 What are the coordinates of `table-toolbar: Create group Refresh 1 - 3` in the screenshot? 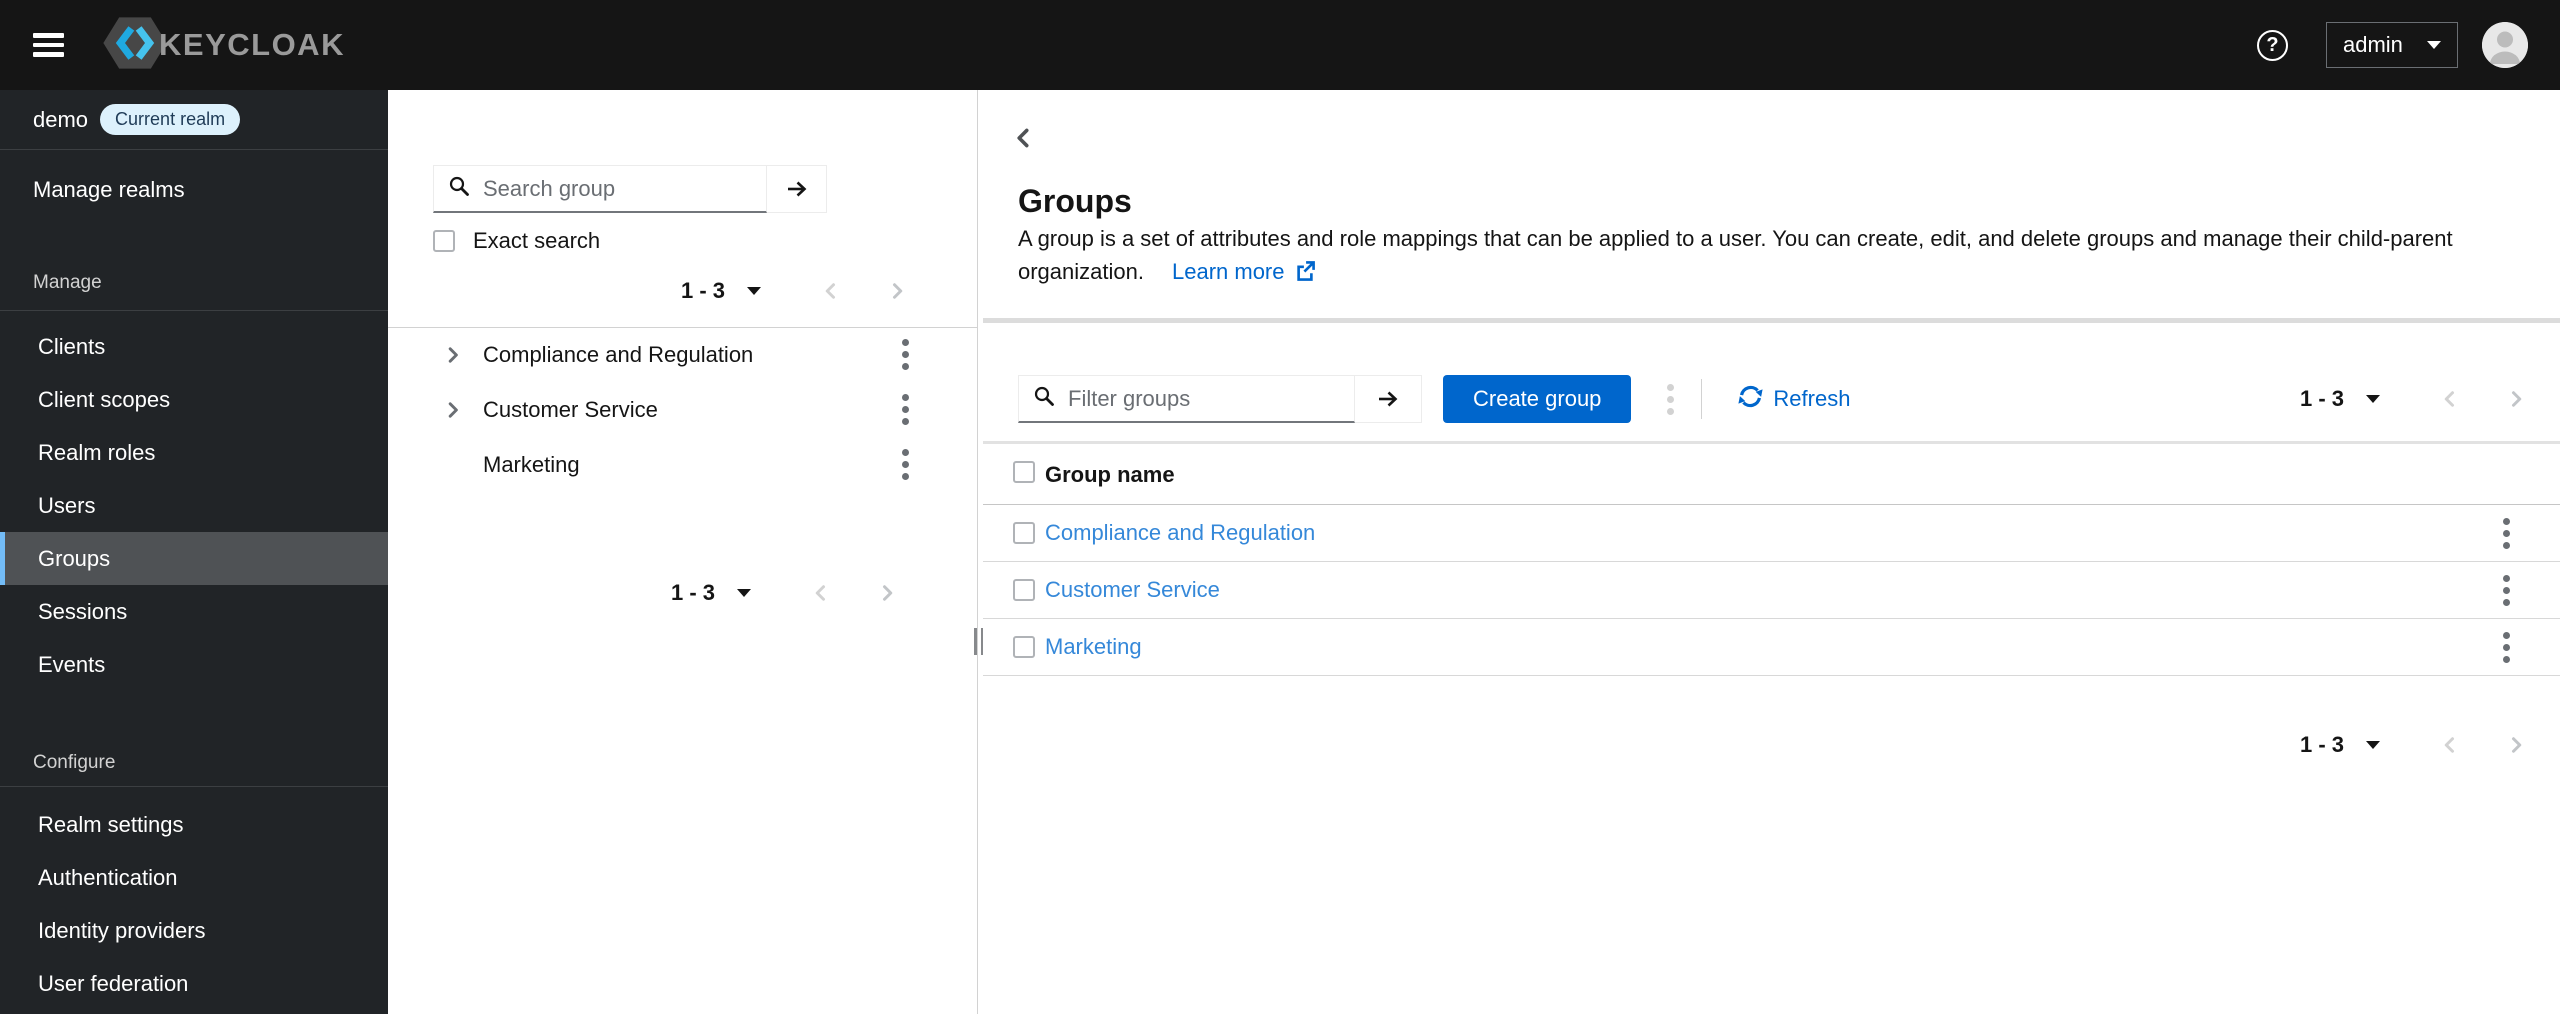 It's located at (1789, 399).